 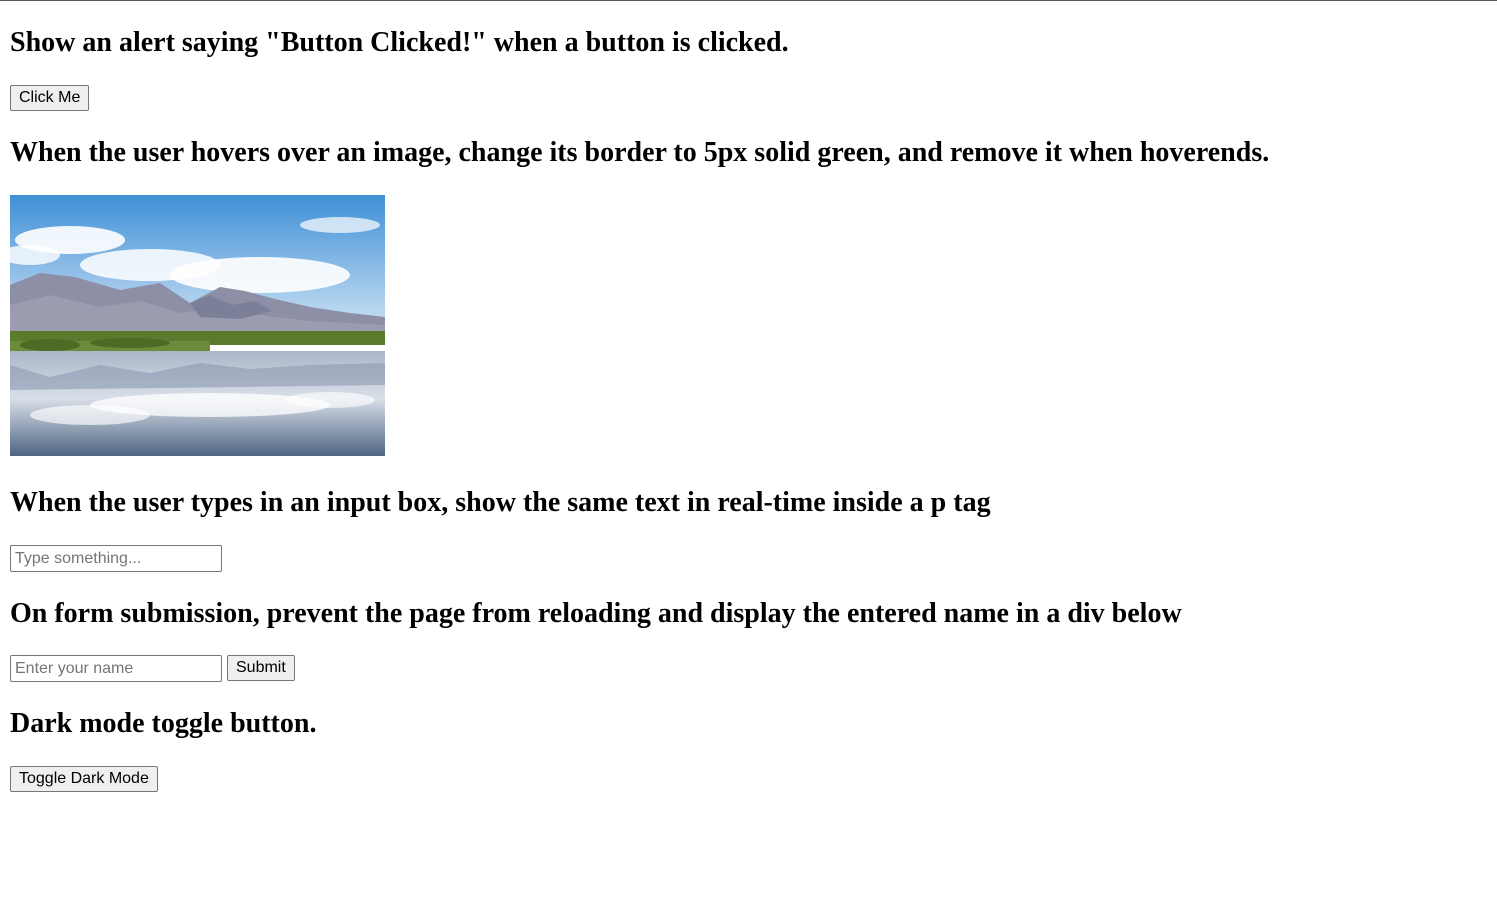 I want to click on name-input, so click(x=116, y=668).